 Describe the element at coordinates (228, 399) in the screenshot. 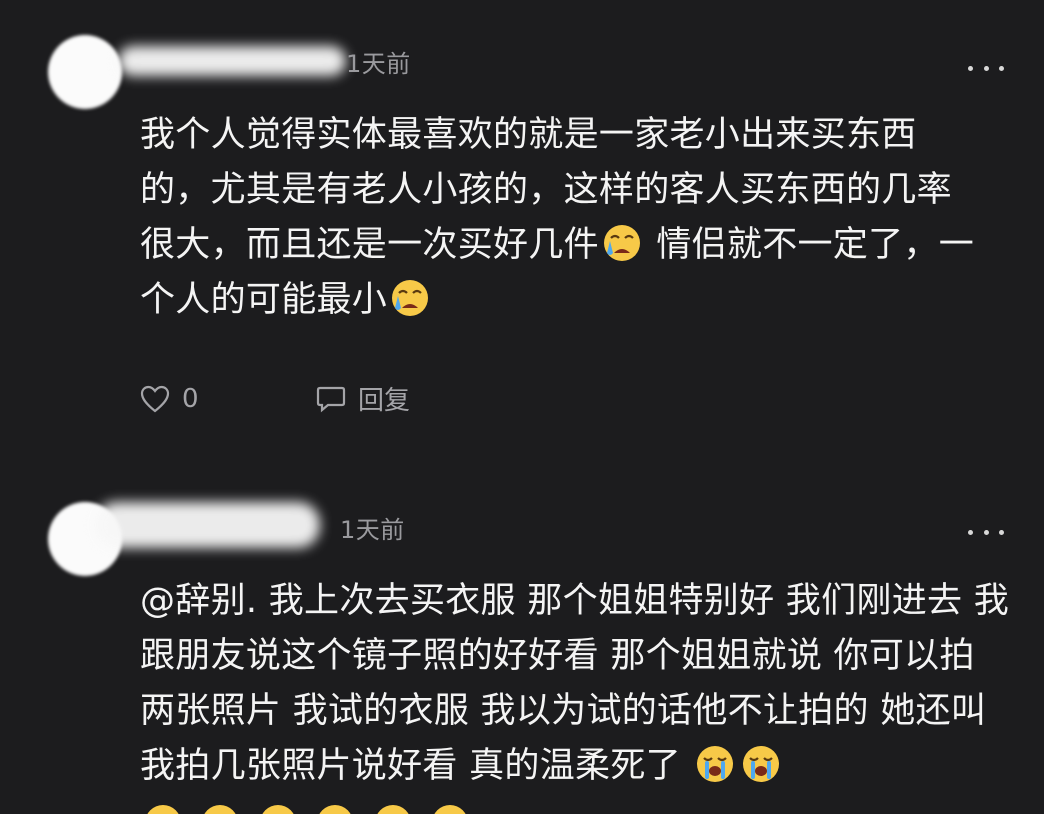

I see `like-button: 0` at that location.